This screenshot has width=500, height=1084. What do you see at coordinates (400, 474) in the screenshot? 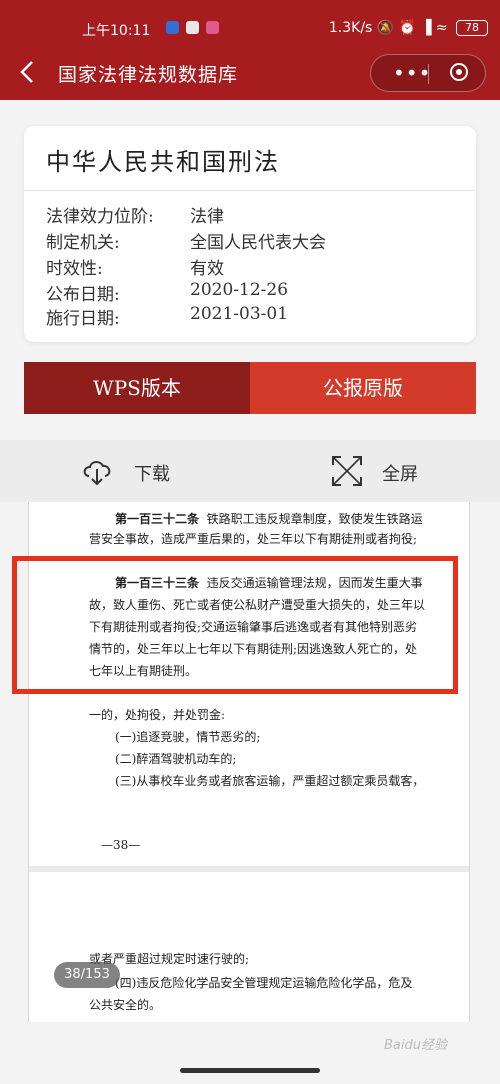
I see `fullscreen-label: 全屏` at bounding box center [400, 474].